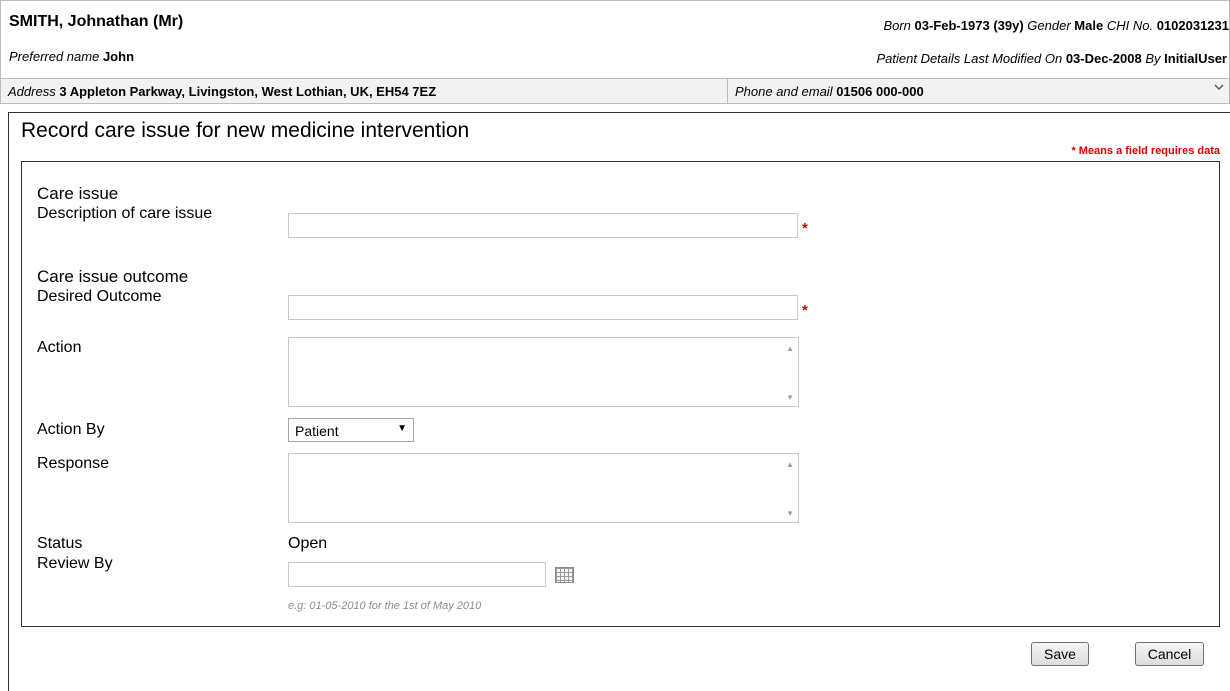 This screenshot has height=691, width=1230. Describe the element at coordinates (805, 310) in the screenshot. I see `desired-outcome-required-star: *` at that location.